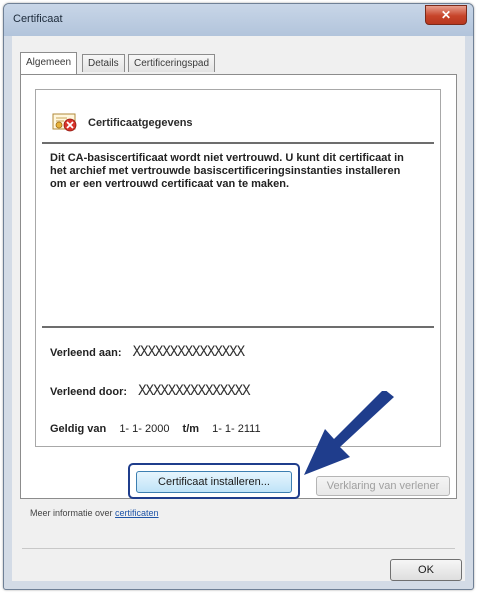  What do you see at coordinates (188, 352) in the screenshot?
I see `issued-to-value: XXXXXXXXXXXXXXX` at bounding box center [188, 352].